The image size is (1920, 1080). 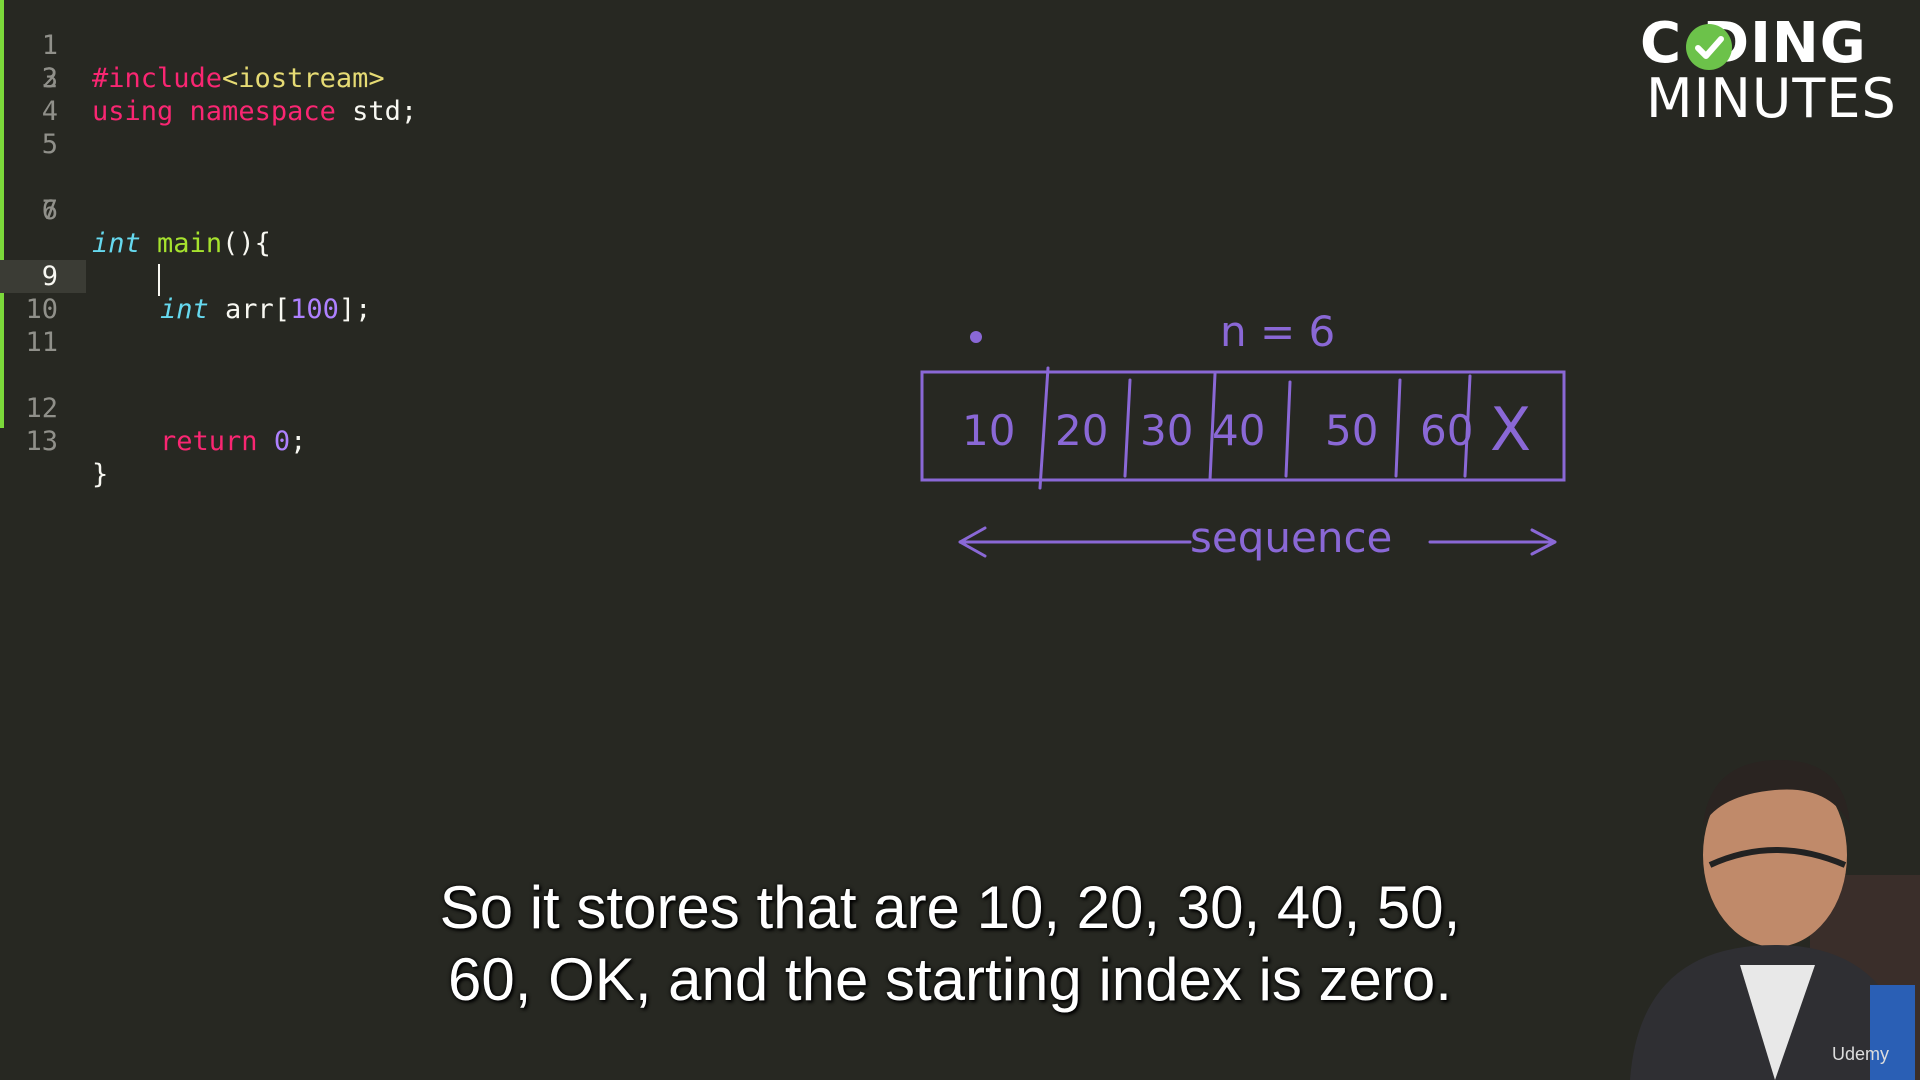 What do you see at coordinates (450, 342) in the screenshot?
I see `code-line-11: 11` at bounding box center [450, 342].